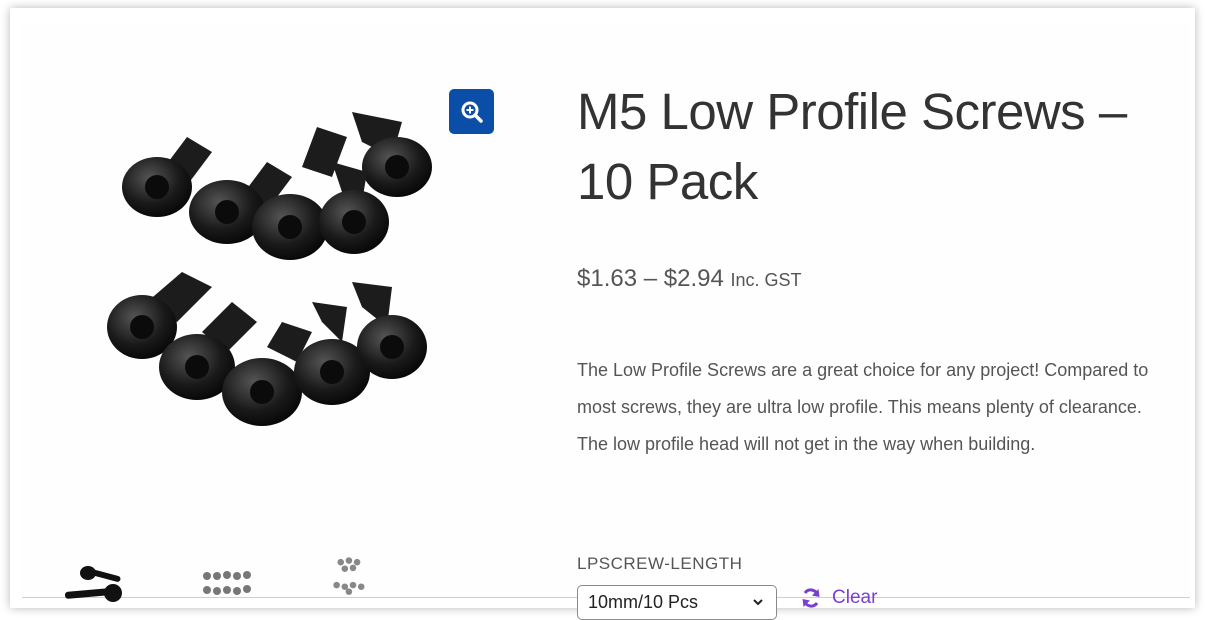  What do you see at coordinates (811, 598) in the screenshot?
I see `refresh-icon` at bounding box center [811, 598].